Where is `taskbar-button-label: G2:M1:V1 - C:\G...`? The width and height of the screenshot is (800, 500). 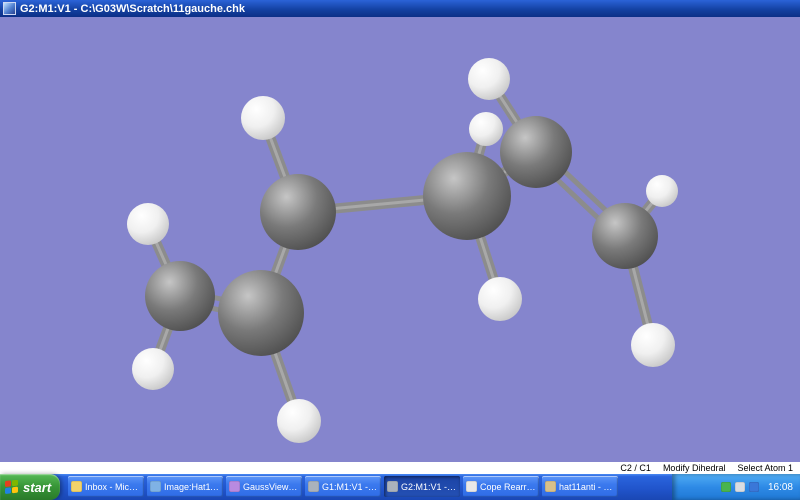 taskbar-button-label: G2:M1:V1 - C:\G... is located at coordinates (429, 486).